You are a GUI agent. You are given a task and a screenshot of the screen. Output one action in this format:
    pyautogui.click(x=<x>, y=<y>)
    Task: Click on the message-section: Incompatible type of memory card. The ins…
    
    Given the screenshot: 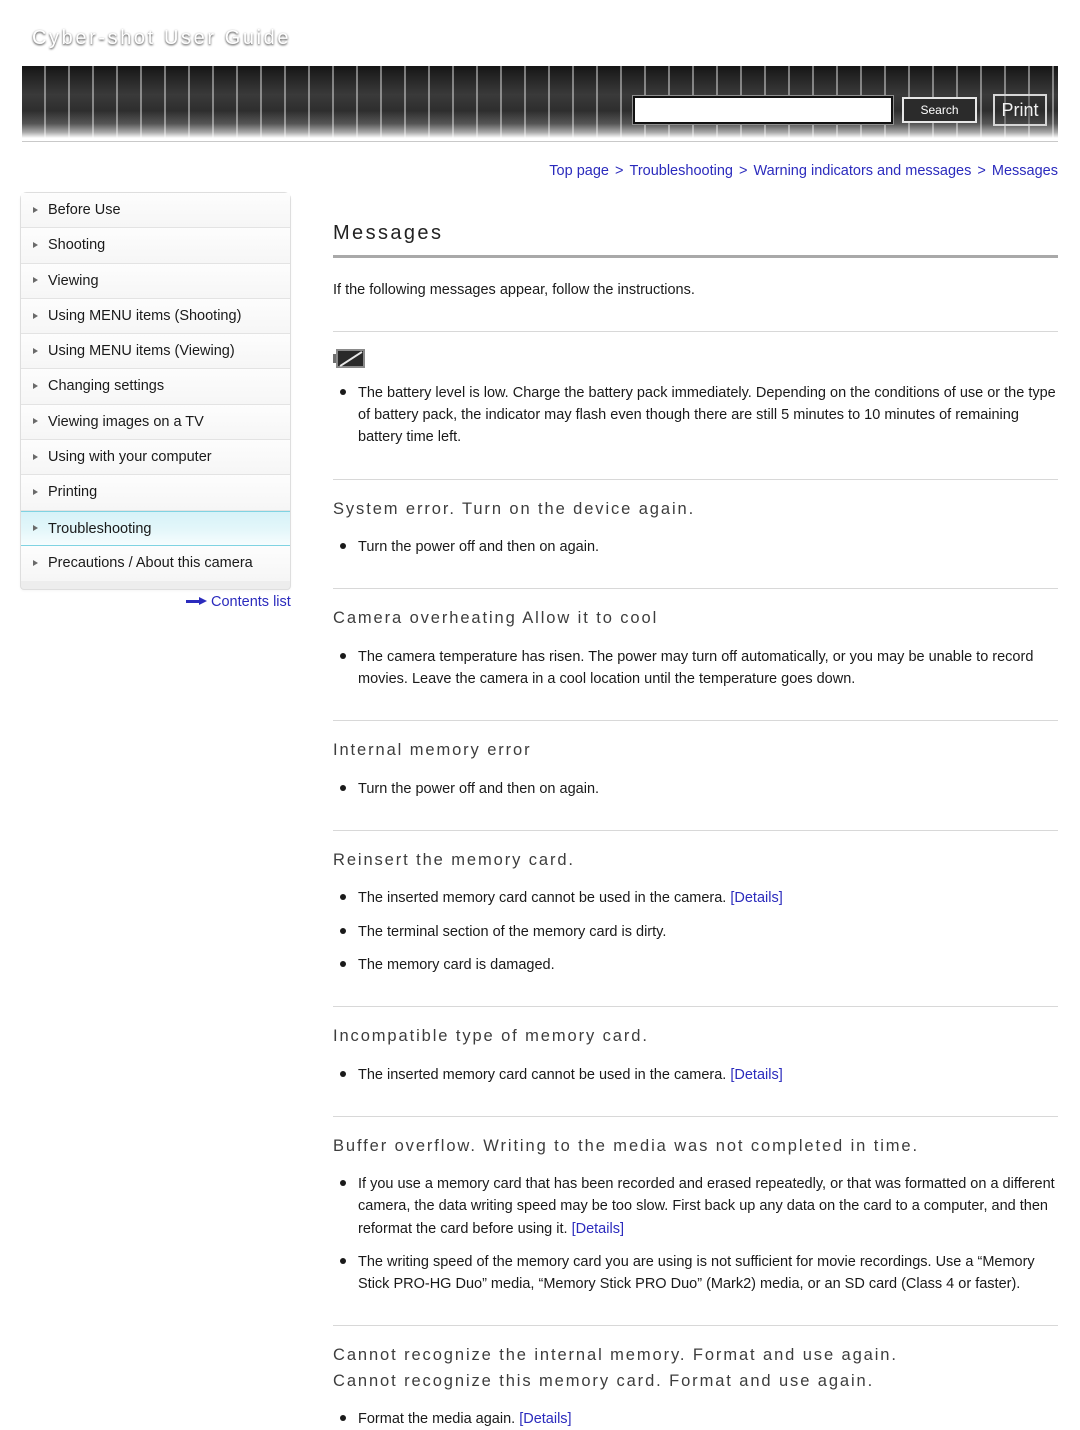 What is the action you would take?
    pyautogui.click(x=695, y=1045)
    